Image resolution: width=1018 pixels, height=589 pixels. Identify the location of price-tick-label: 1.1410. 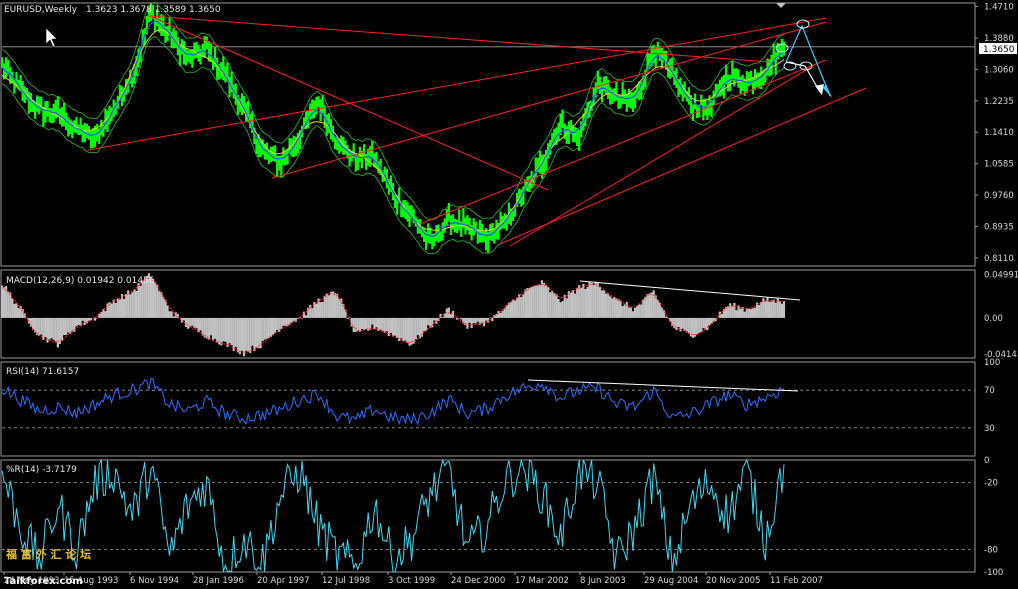
(999, 133).